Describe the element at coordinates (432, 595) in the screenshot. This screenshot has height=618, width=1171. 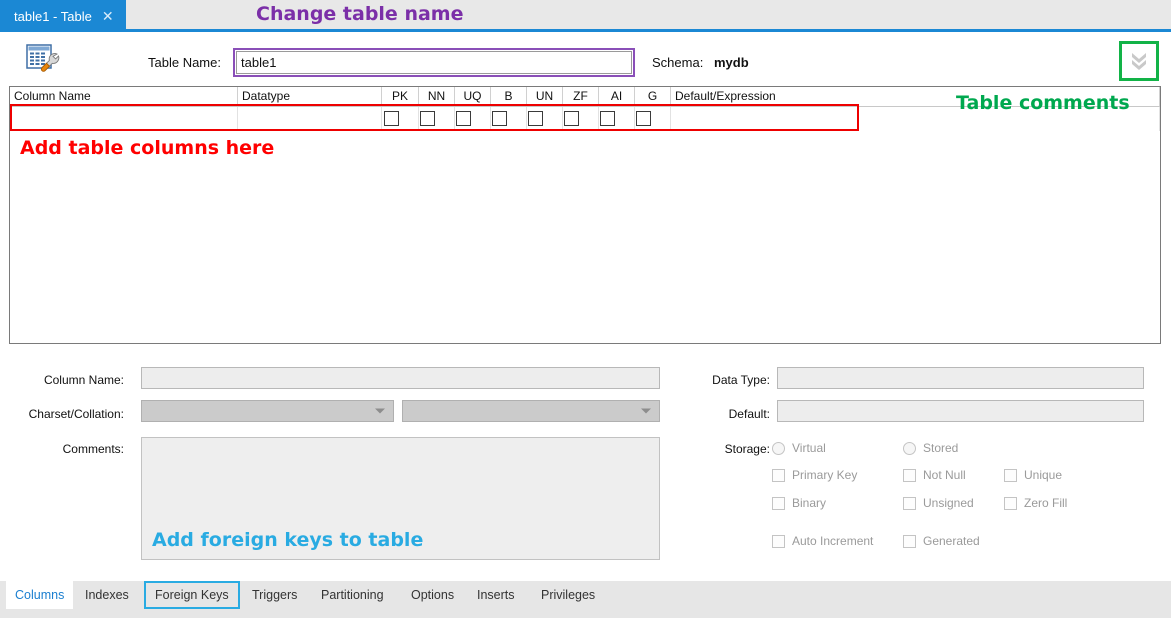
I see `tab-options: Options` at that location.